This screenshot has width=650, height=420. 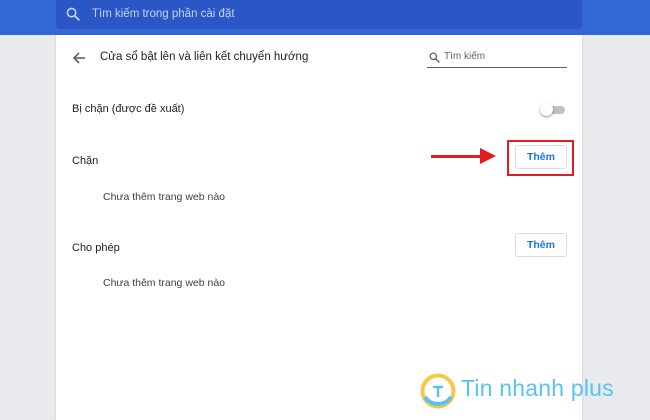 I want to click on allow-empty-text: Chưa thêm trang web nào, so click(x=164, y=283).